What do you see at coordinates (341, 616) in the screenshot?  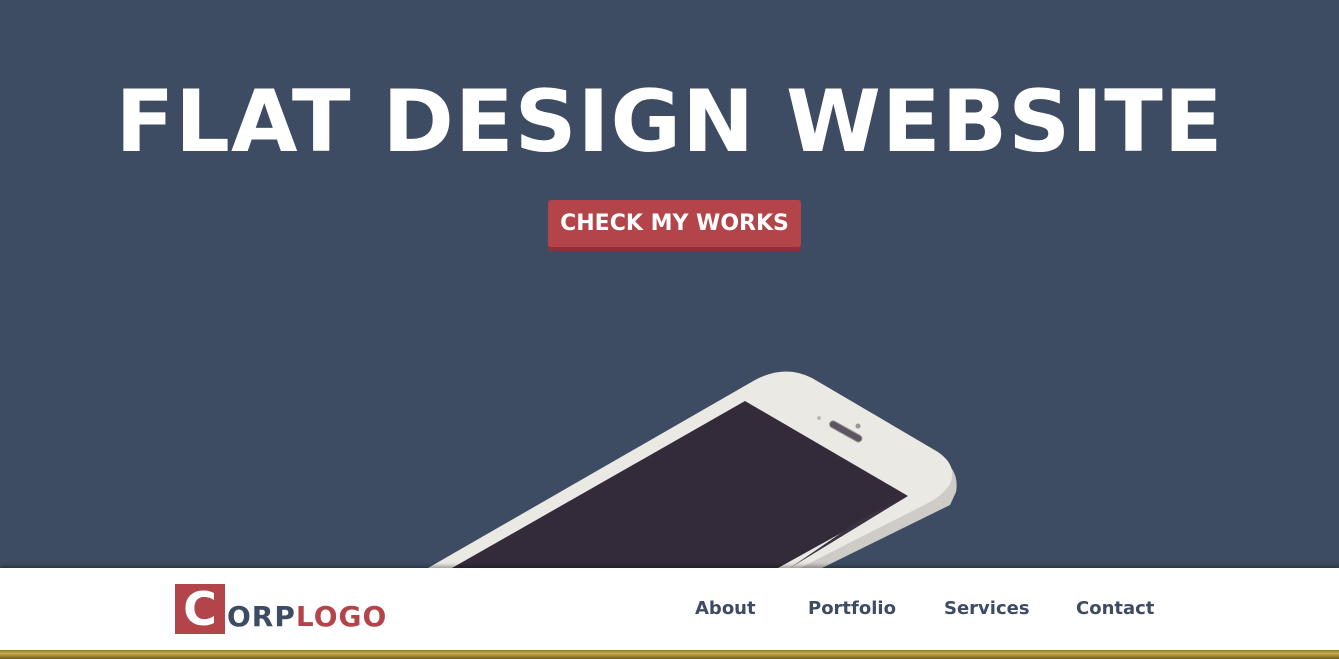 I see `logo-logo-text: LOGO` at bounding box center [341, 616].